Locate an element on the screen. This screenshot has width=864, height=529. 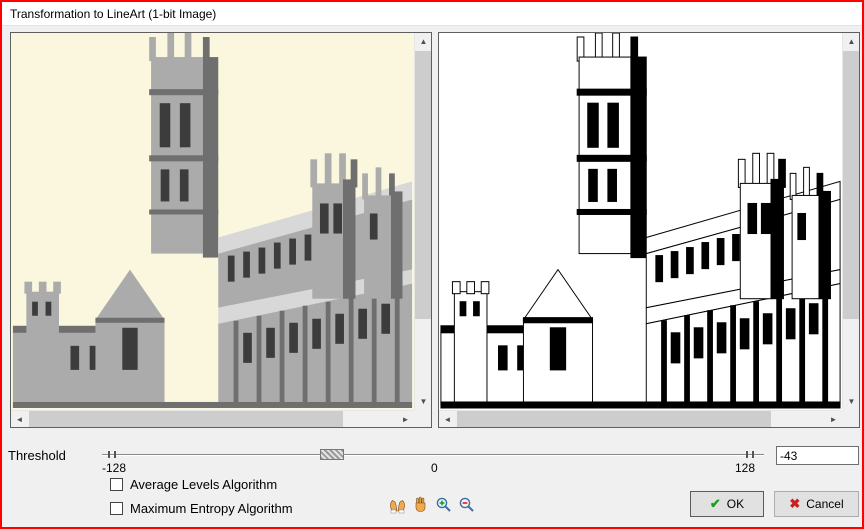
threshold-mid-label: 0 is located at coordinates (434, 468).